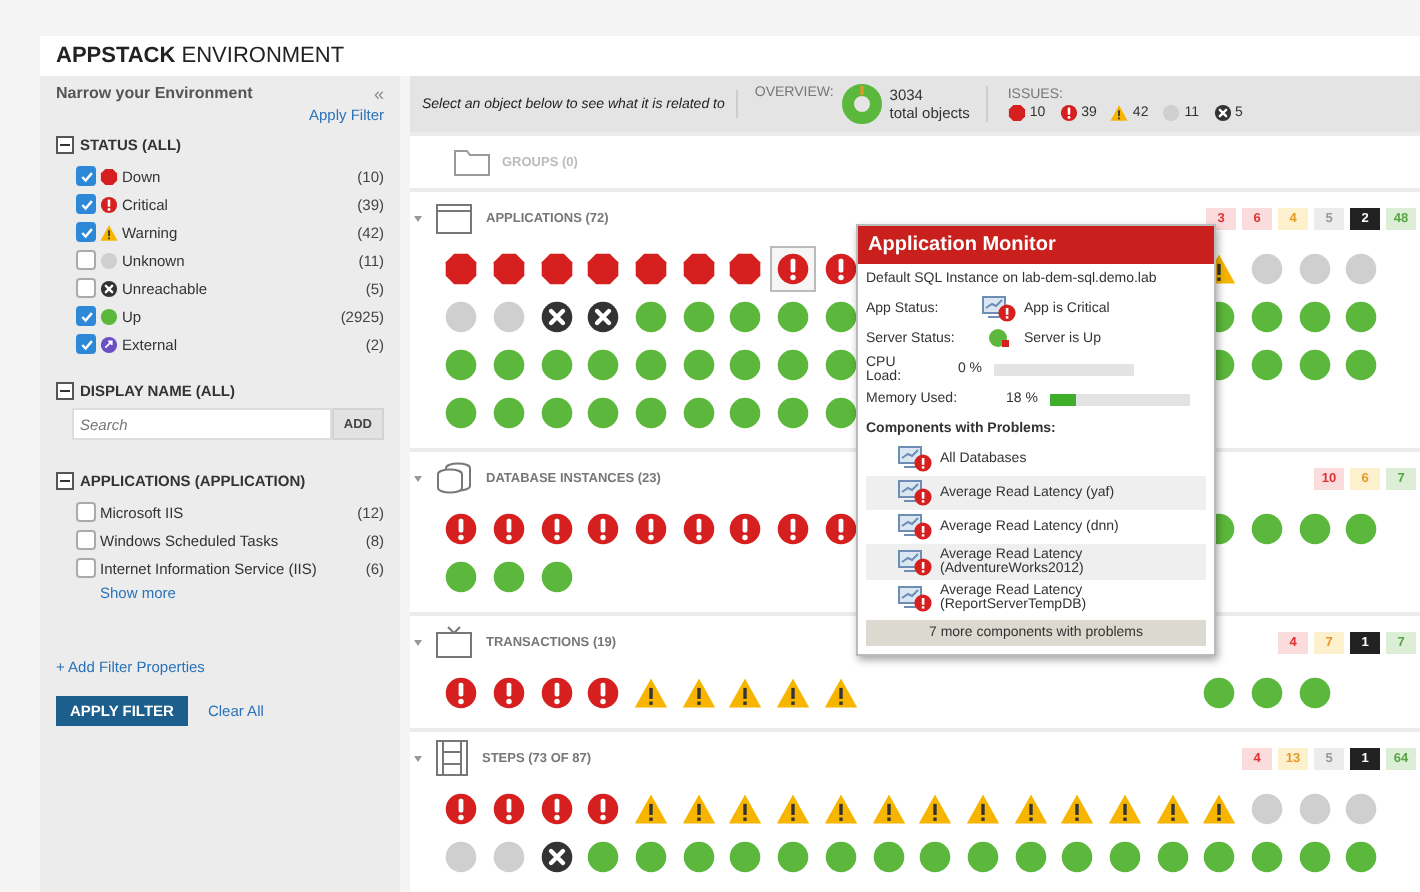  I want to click on external-status-icon, so click(109, 344).